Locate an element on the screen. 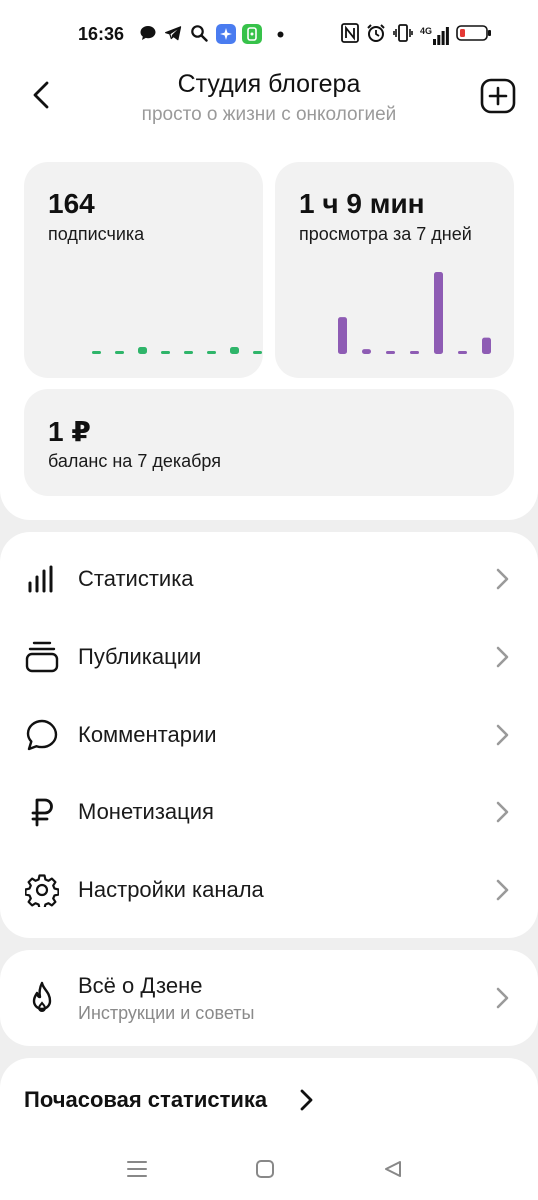 This screenshot has height=1200, width=538. sparkle-app-icon is located at coordinates (226, 34).